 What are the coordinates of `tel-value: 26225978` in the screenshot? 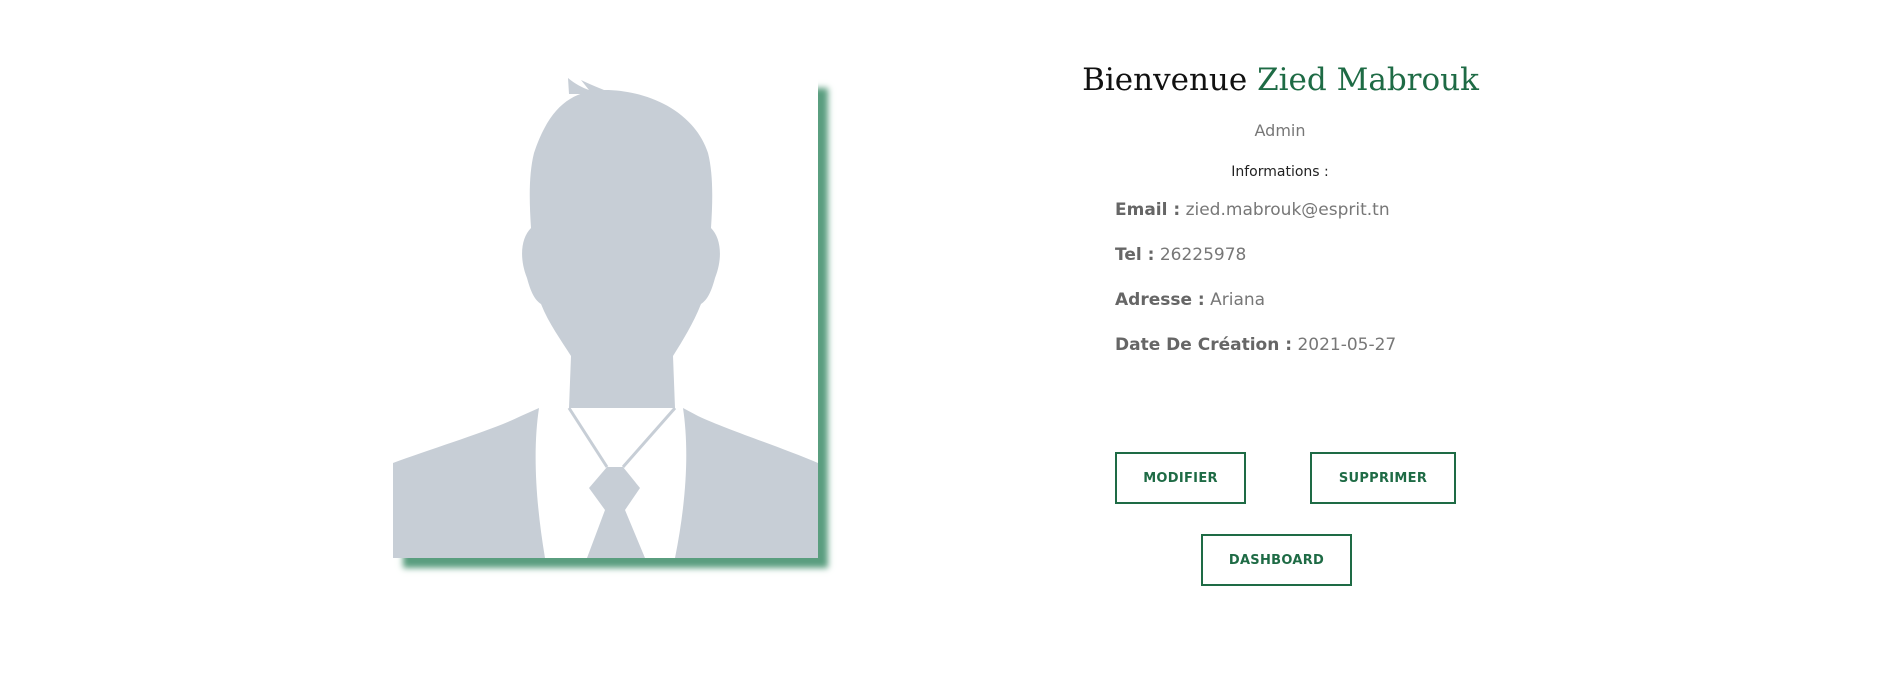 It's located at (1203, 255).